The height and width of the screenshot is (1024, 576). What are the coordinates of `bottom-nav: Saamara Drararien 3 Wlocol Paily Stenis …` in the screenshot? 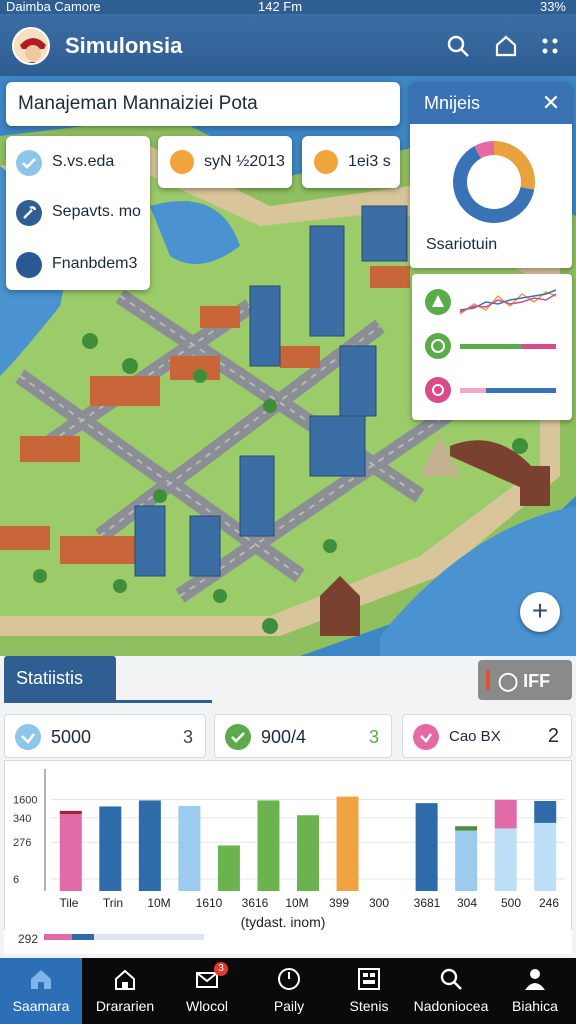 It's located at (288, 991).